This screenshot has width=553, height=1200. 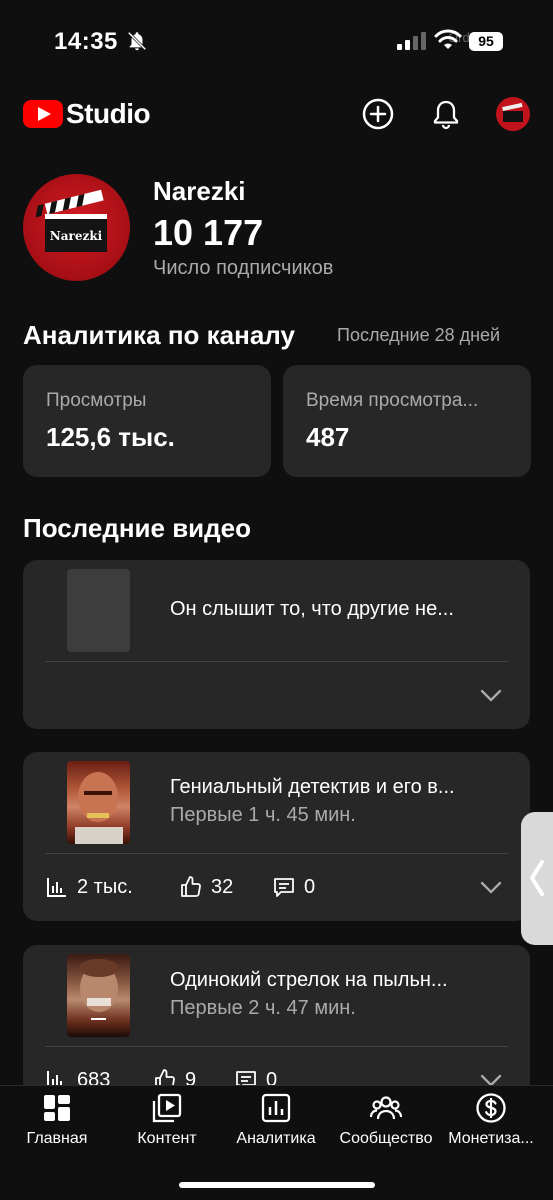 I want to click on comments-metric: 0, so click(x=293, y=887).